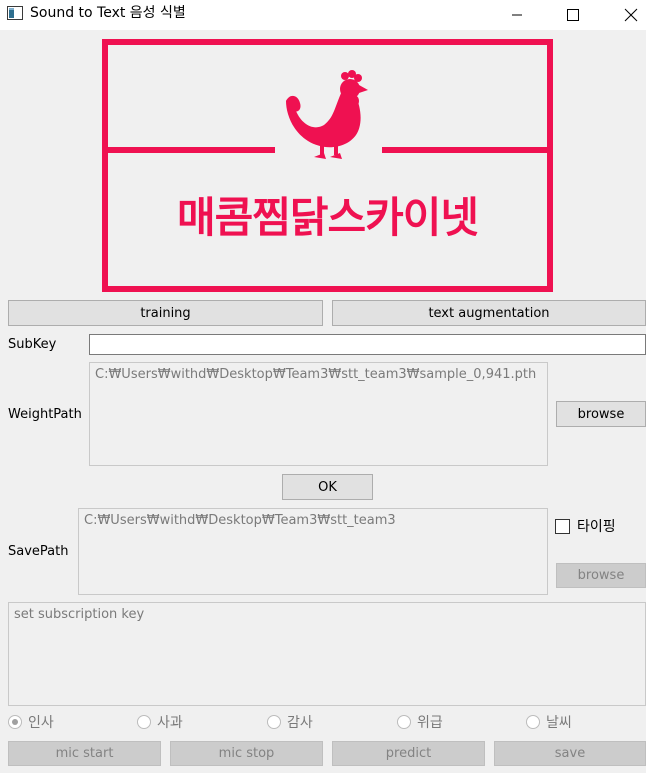 The image size is (646, 773). I want to click on chicken-icon, so click(327, 114).